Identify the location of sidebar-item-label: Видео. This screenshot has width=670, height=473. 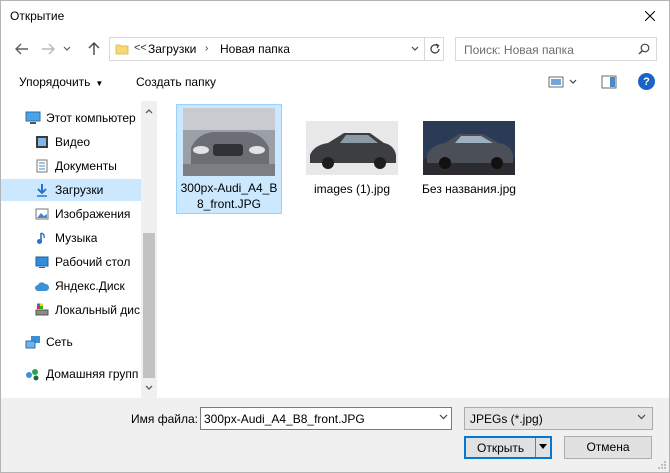
(73, 142).